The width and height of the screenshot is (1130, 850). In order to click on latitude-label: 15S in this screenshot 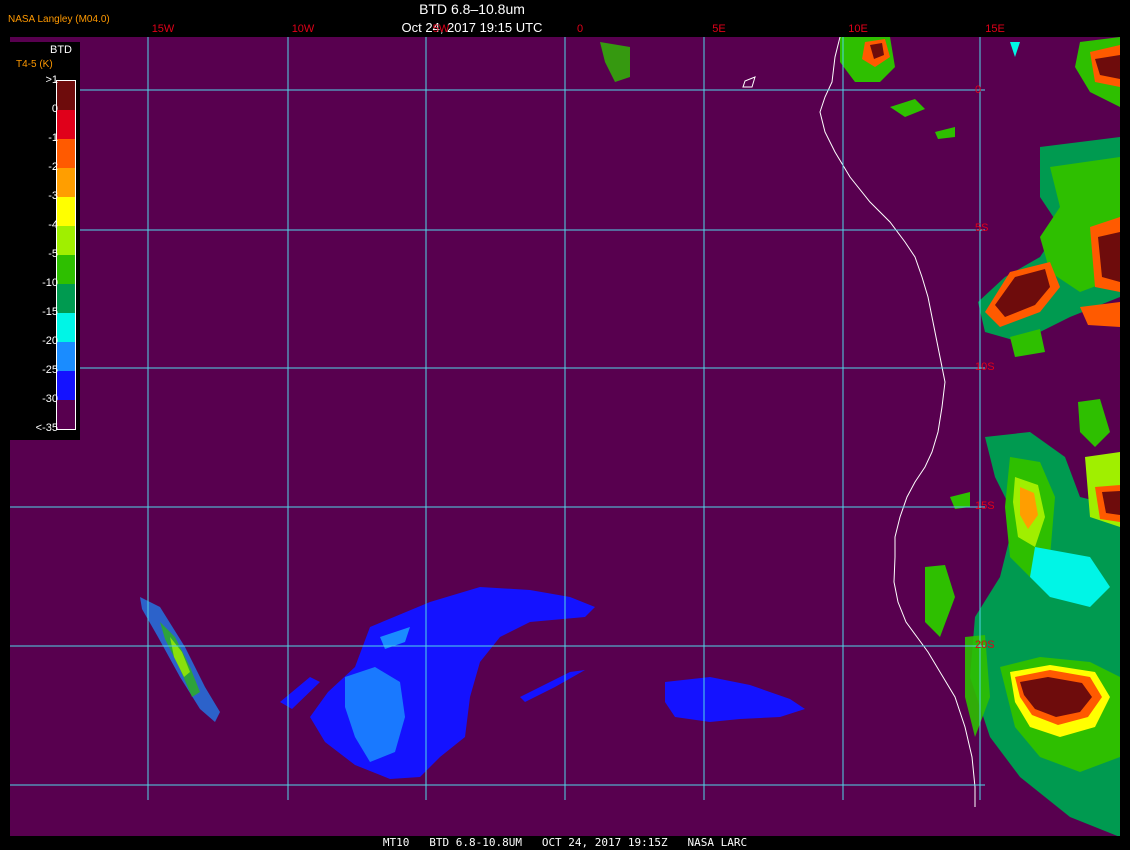, I will do `click(985, 506)`.